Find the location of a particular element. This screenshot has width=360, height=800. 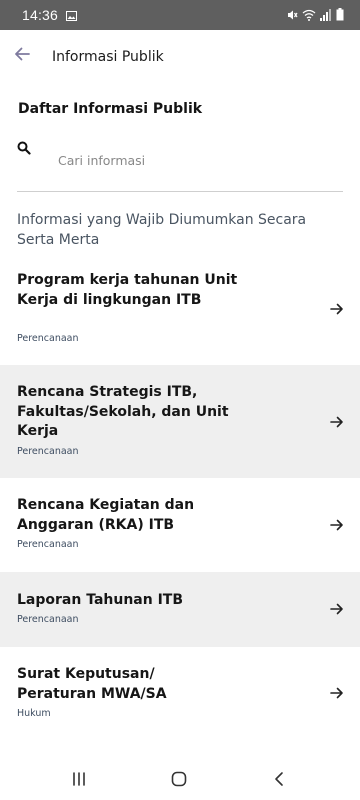

status-bar: 14:36 is located at coordinates (180, 15).